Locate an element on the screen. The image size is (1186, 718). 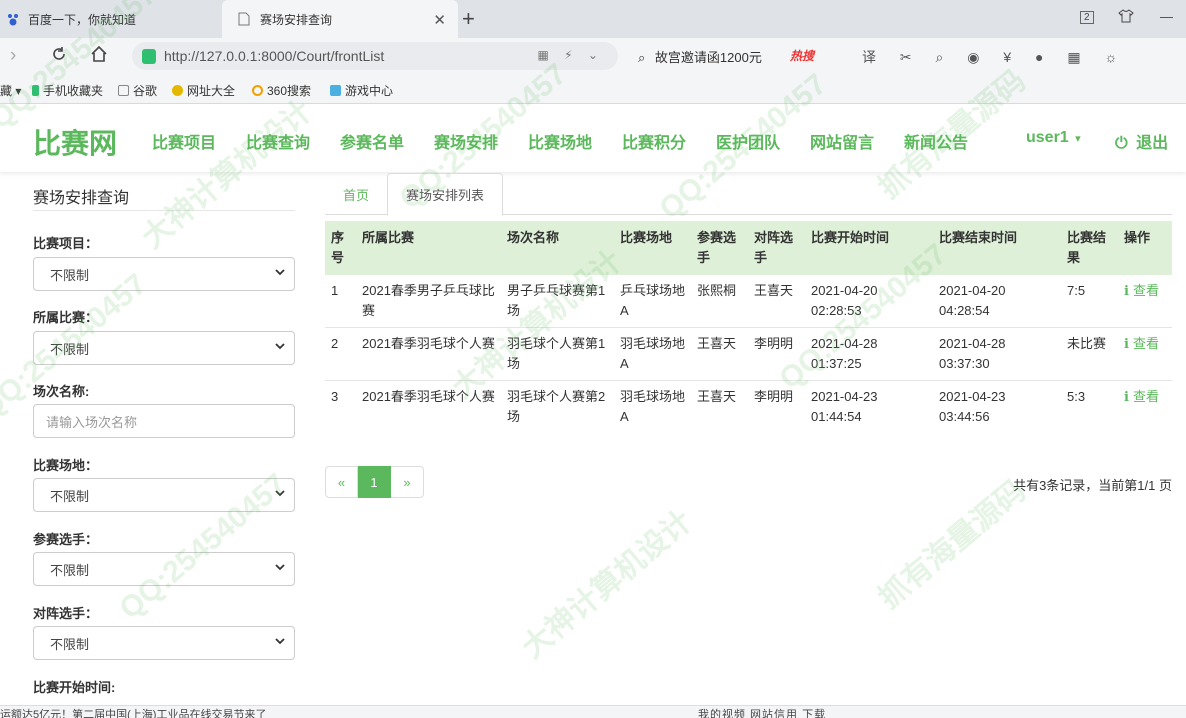
filter-select-project: 不限制 is located at coordinates (164, 274).